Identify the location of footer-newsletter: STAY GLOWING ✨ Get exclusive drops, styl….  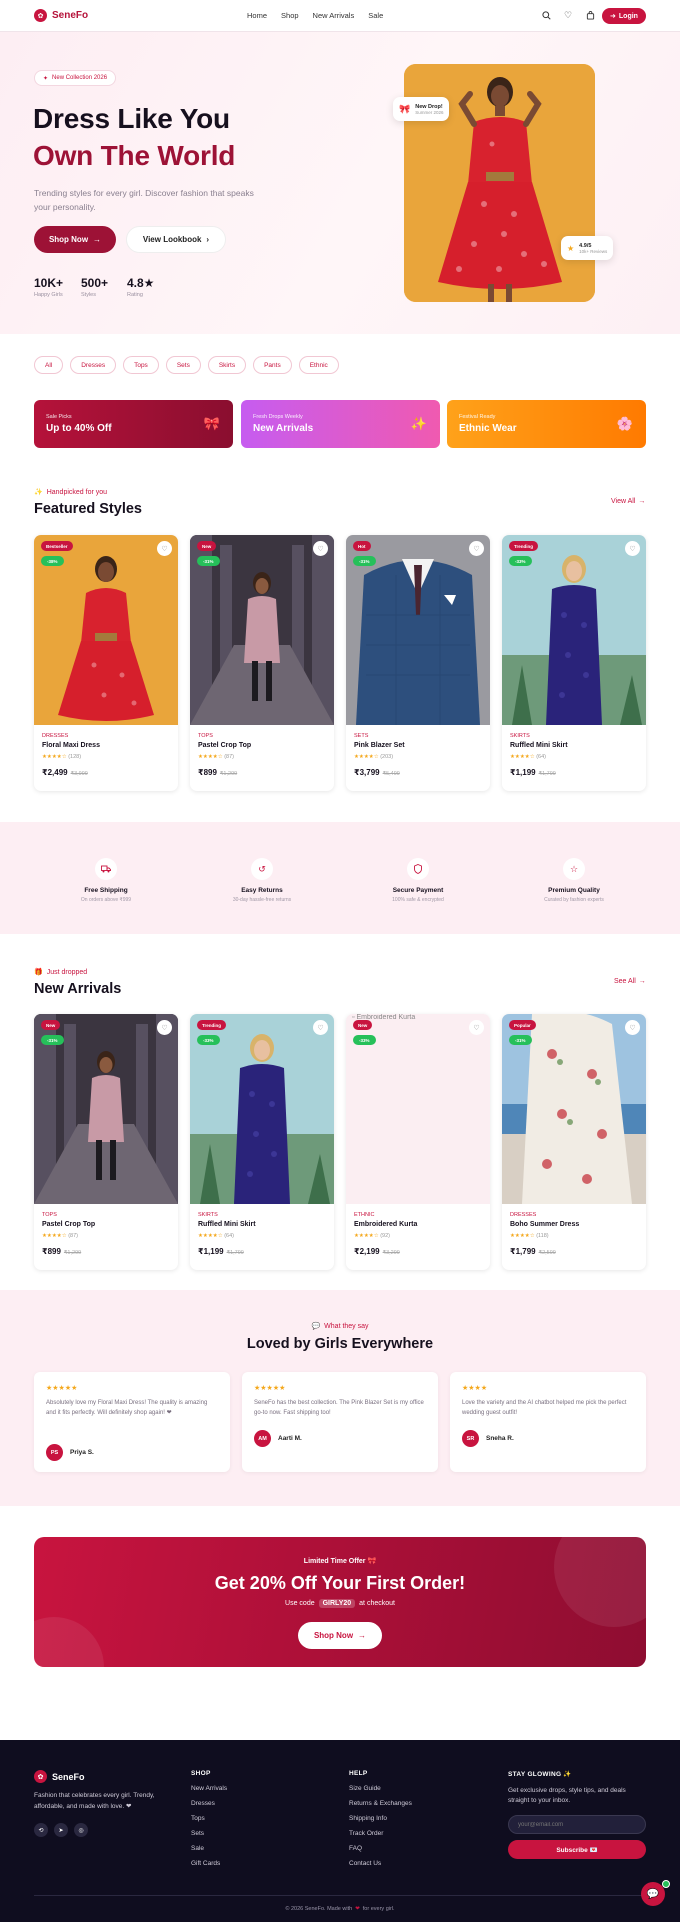
(577, 1814).